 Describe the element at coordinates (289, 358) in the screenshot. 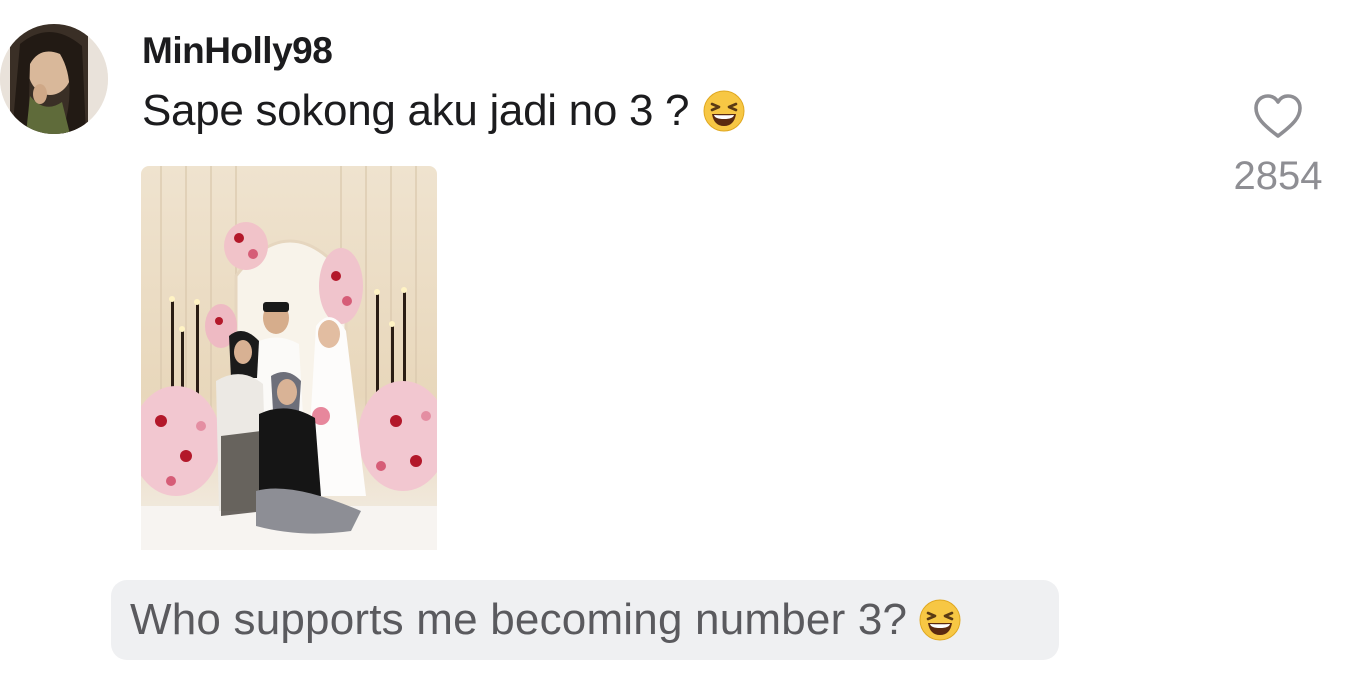

I see `attached-photo` at that location.